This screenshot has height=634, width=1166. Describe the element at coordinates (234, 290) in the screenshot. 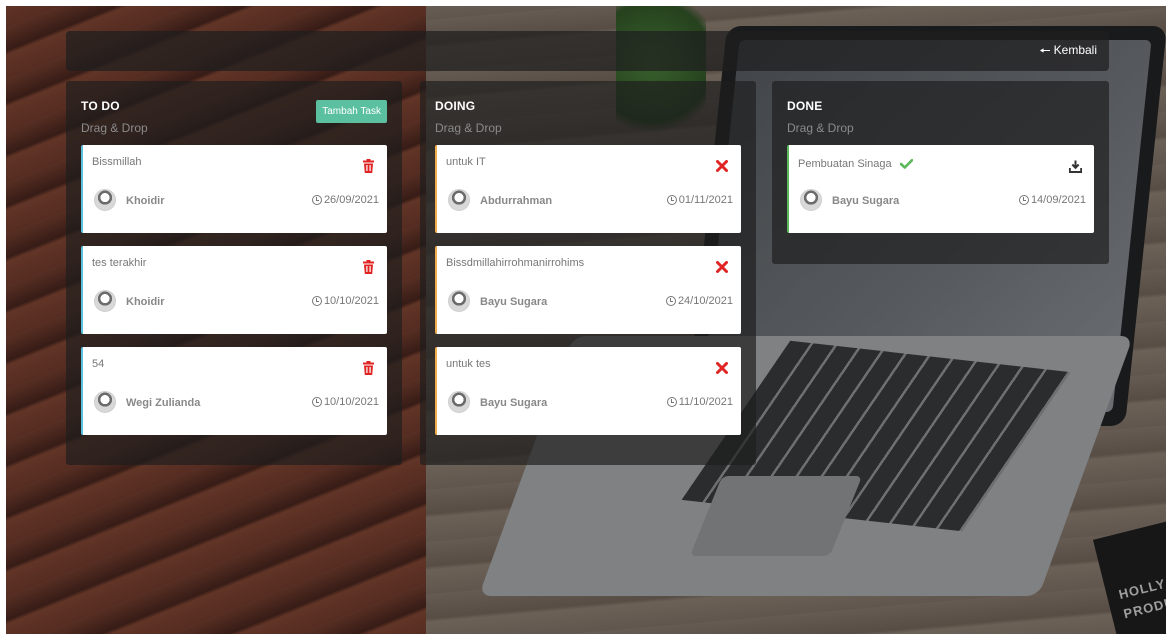

I see `task-card: tes terakhir Khoidir 10/10/2021` at that location.